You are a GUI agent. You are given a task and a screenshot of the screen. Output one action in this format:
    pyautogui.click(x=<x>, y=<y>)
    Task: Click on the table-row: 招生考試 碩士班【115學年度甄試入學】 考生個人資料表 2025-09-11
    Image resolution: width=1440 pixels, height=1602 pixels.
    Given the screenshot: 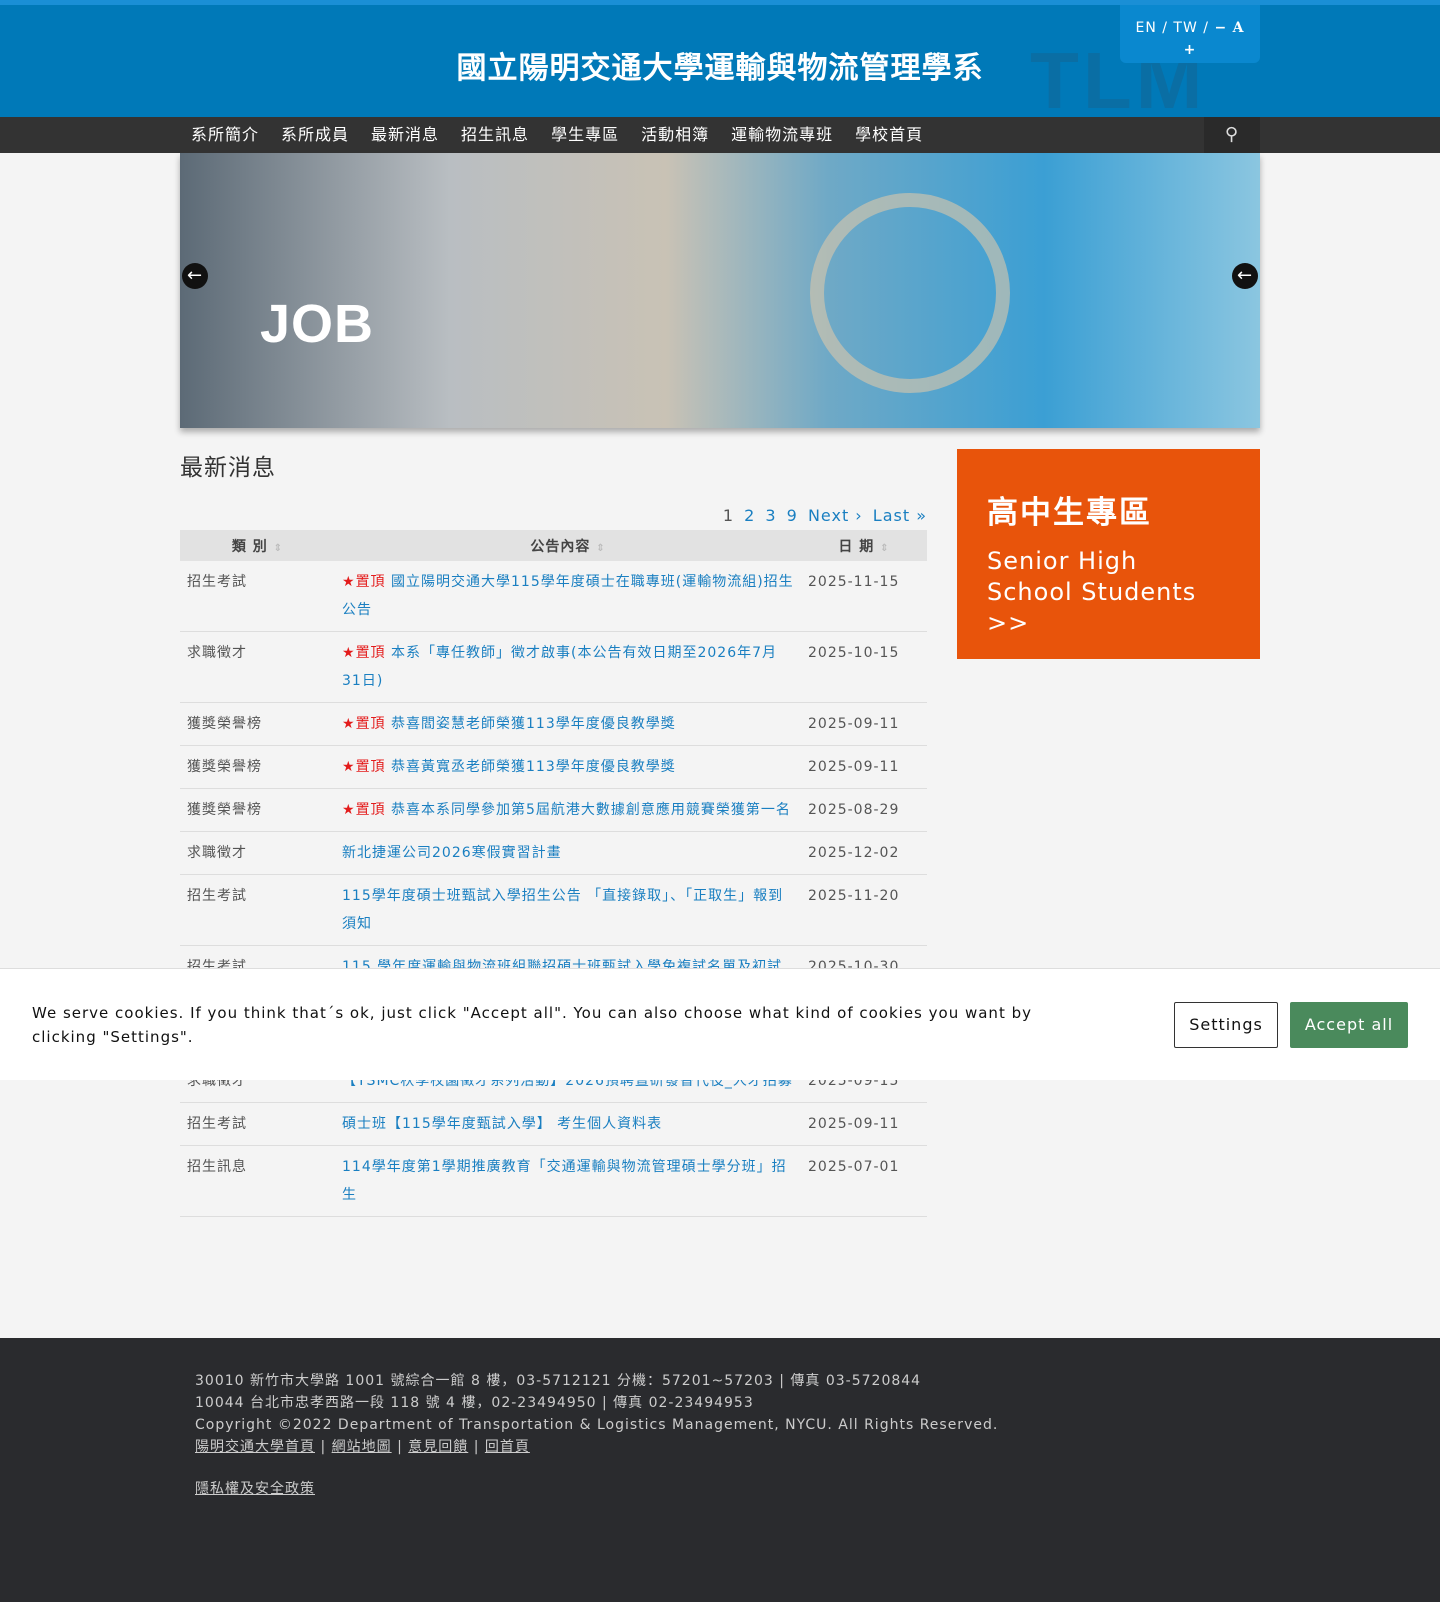 What is the action you would take?
    pyautogui.click(x=553, y=1124)
    